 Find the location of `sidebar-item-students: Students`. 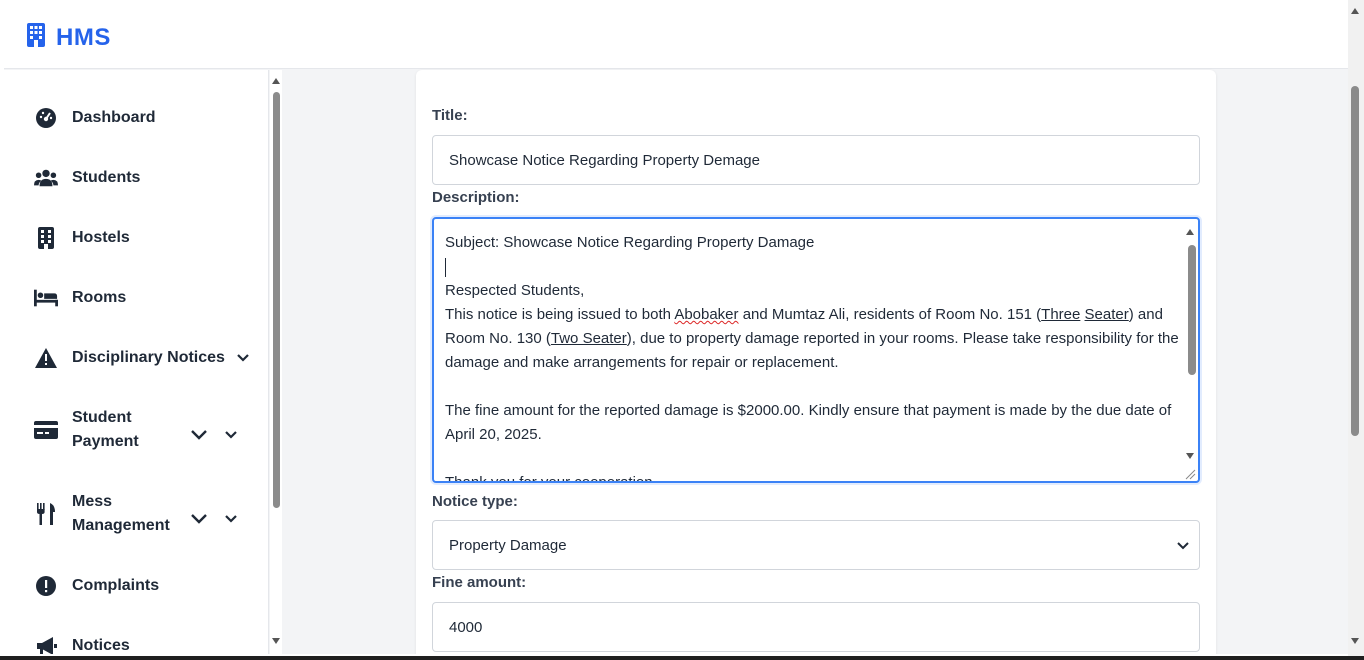

sidebar-item-students: Students is located at coordinates (87, 178).